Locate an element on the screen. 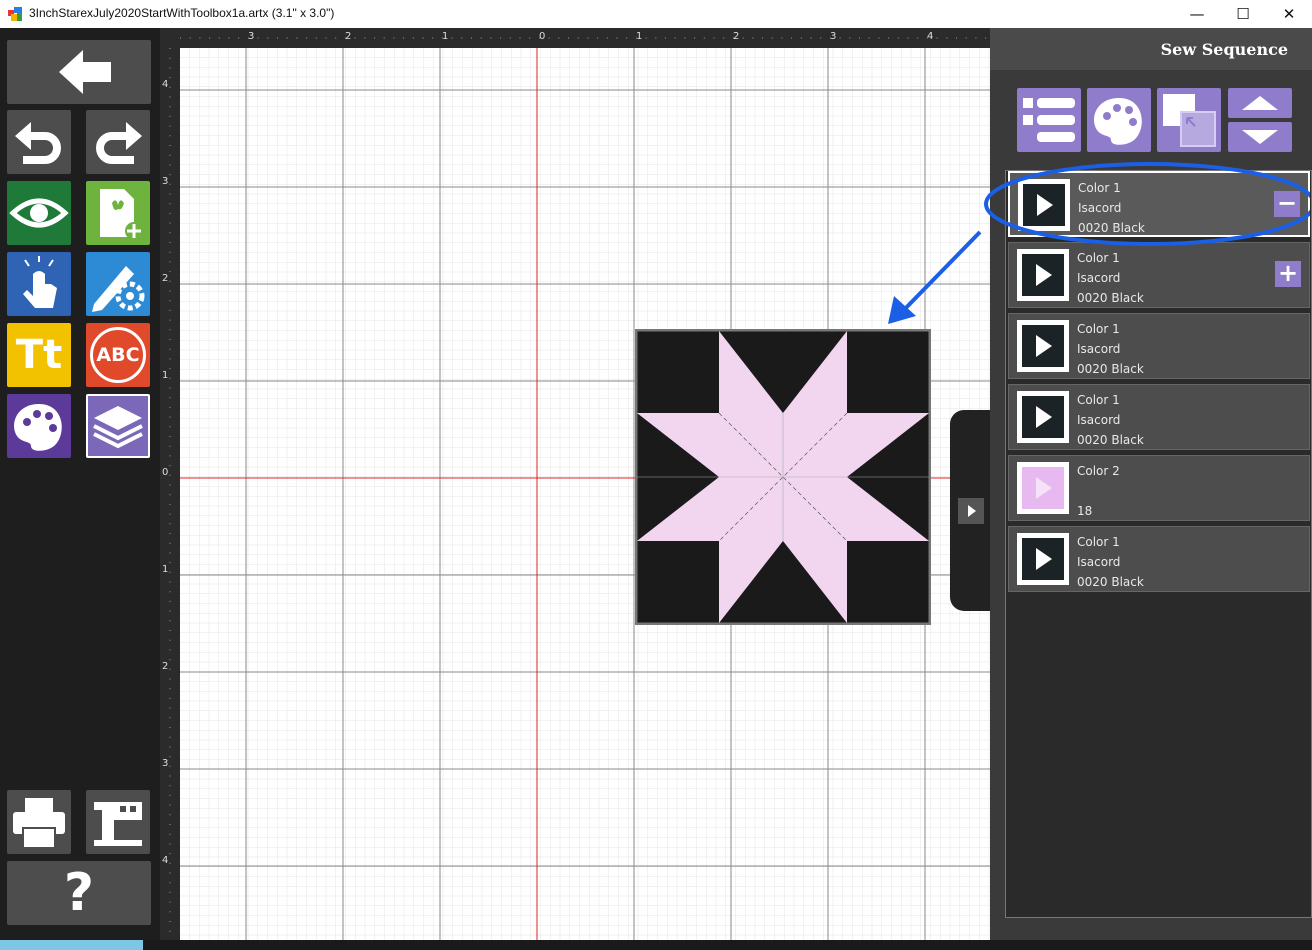 This screenshot has height=950, width=1312. edit-settings-icon is located at coordinates (118, 289).